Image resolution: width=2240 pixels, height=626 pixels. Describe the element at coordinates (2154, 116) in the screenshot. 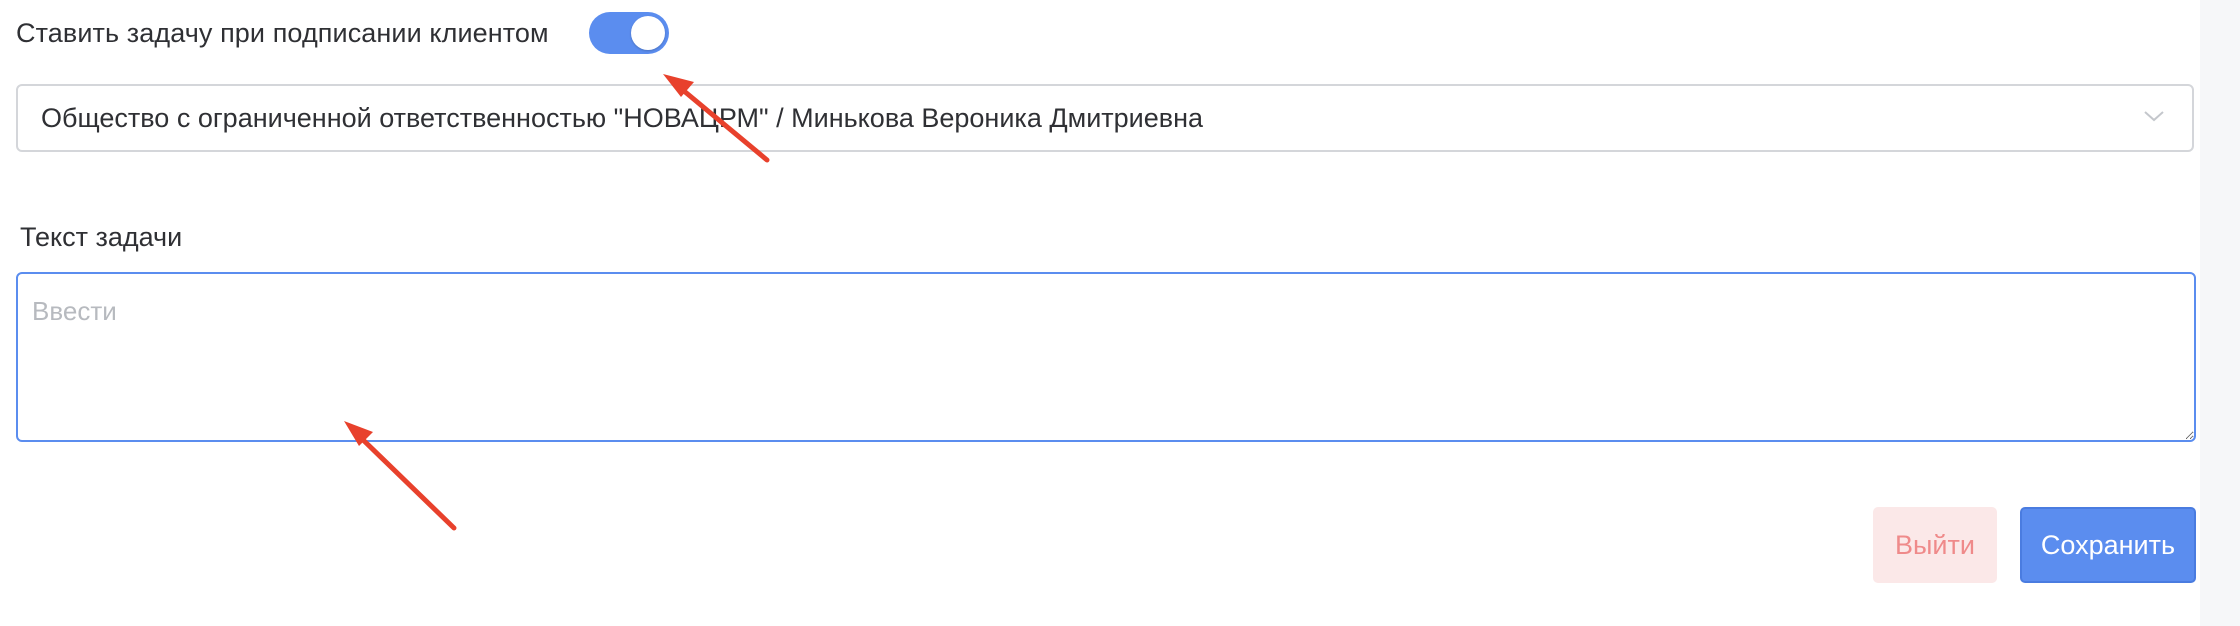

I see `chevron-down-icon` at that location.